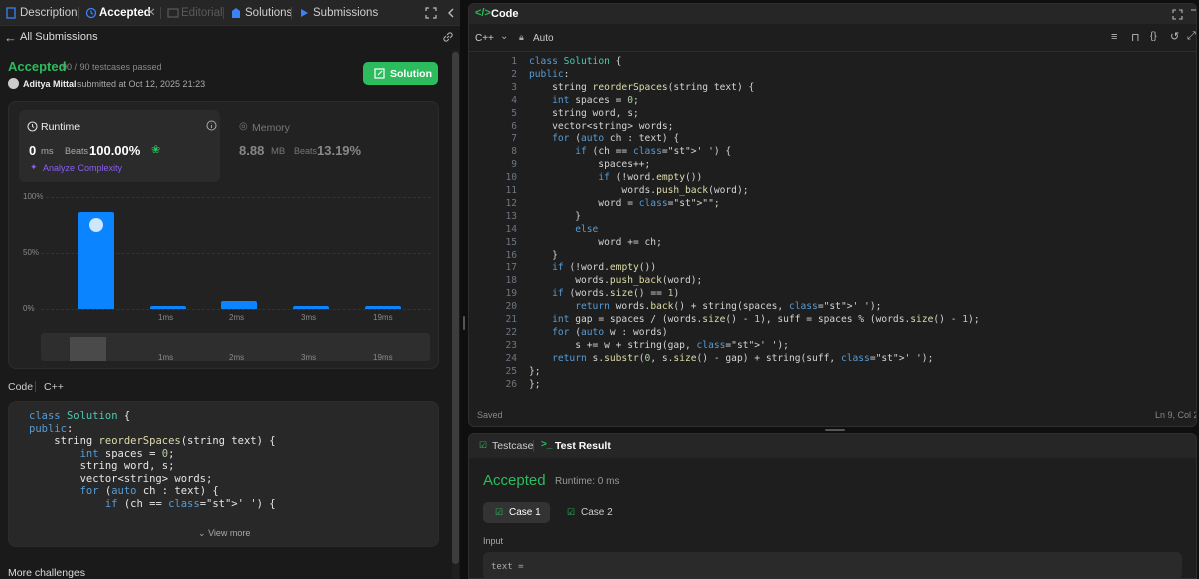  What do you see at coordinates (54, 387) in the screenshot?
I see `code-lang-label: C++` at bounding box center [54, 387].